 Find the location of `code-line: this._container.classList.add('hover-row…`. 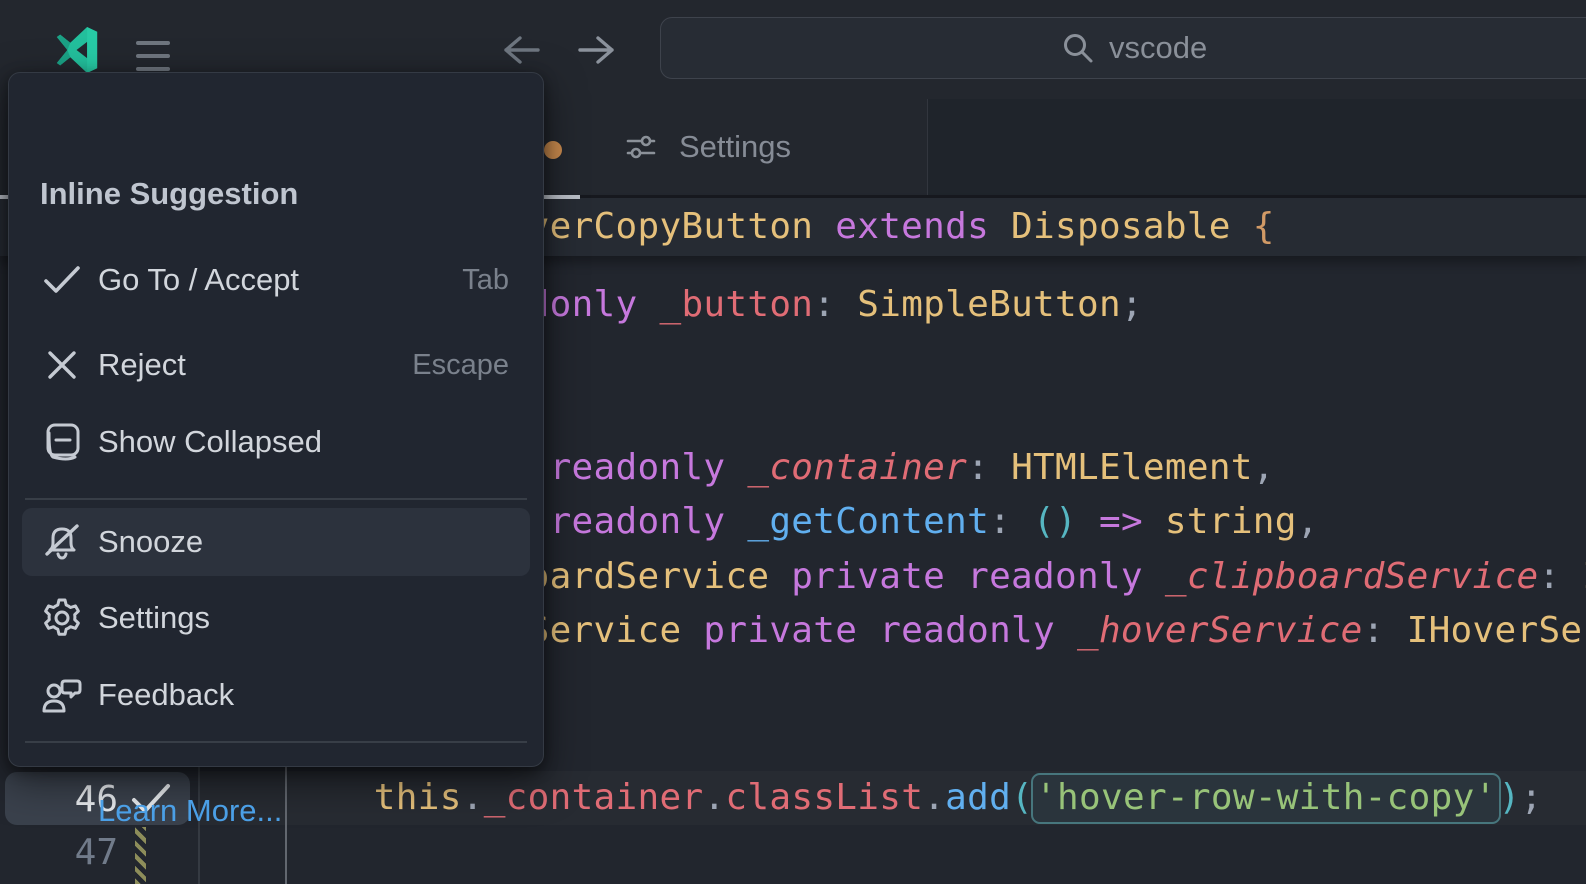

code-line: this._container.classList.add('hover-row… is located at coordinates (870, 798).